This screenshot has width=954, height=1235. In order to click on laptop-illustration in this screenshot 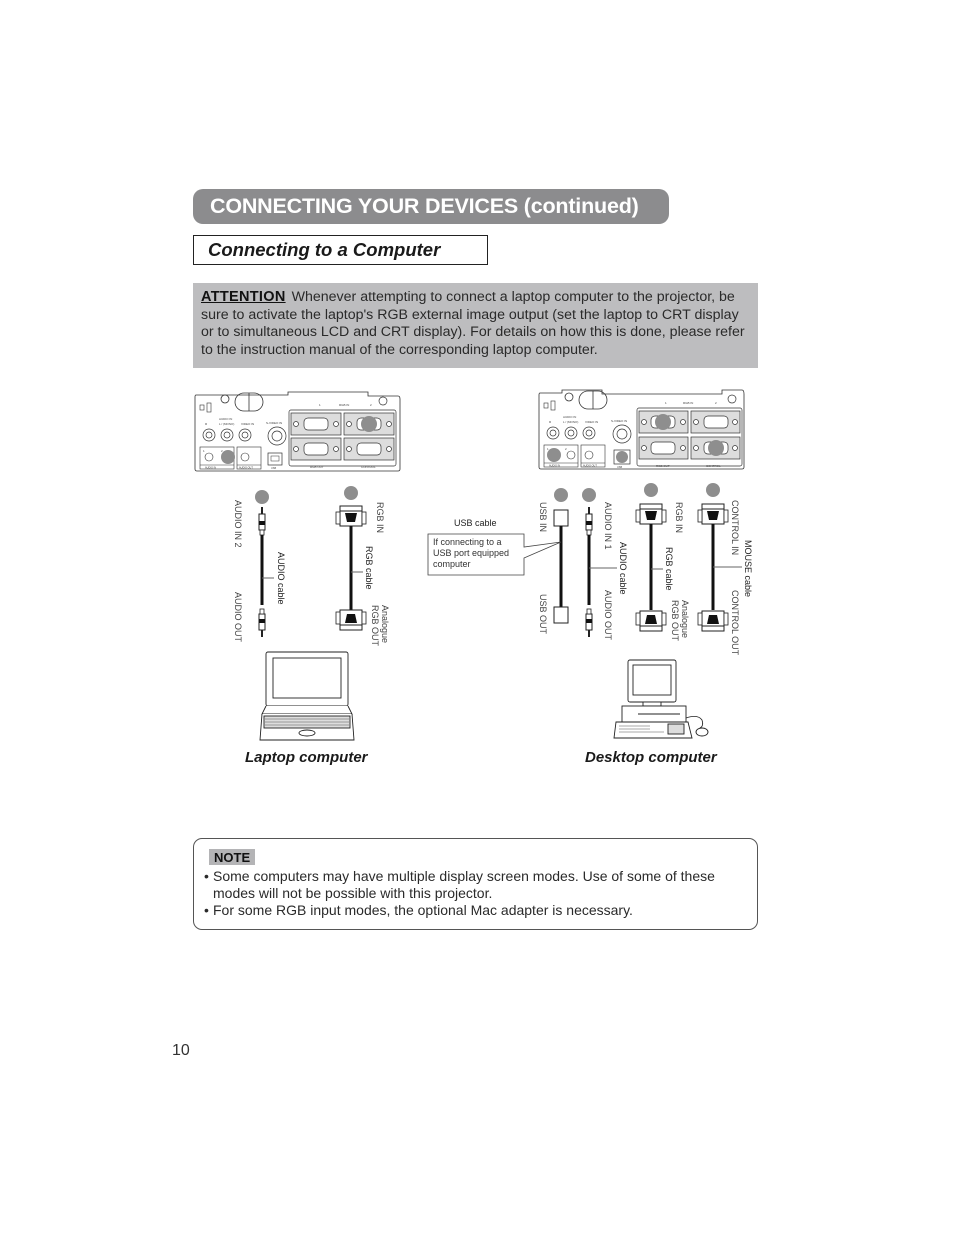, I will do `click(307, 696)`.